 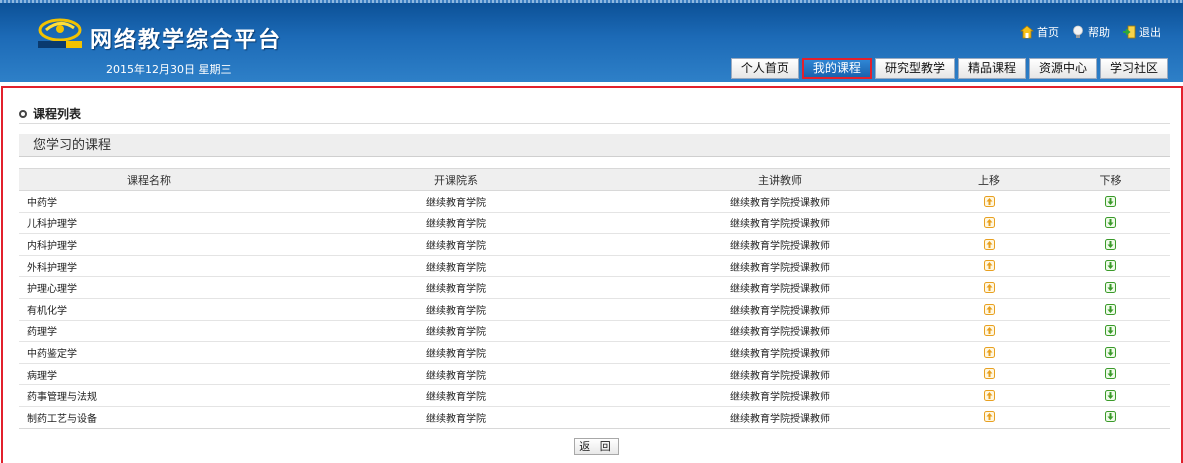 What do you see at coordinates (836, 68) in the screenshot?
I see `tab-my-courses: 我的课程` at bounding box center [836, 68].